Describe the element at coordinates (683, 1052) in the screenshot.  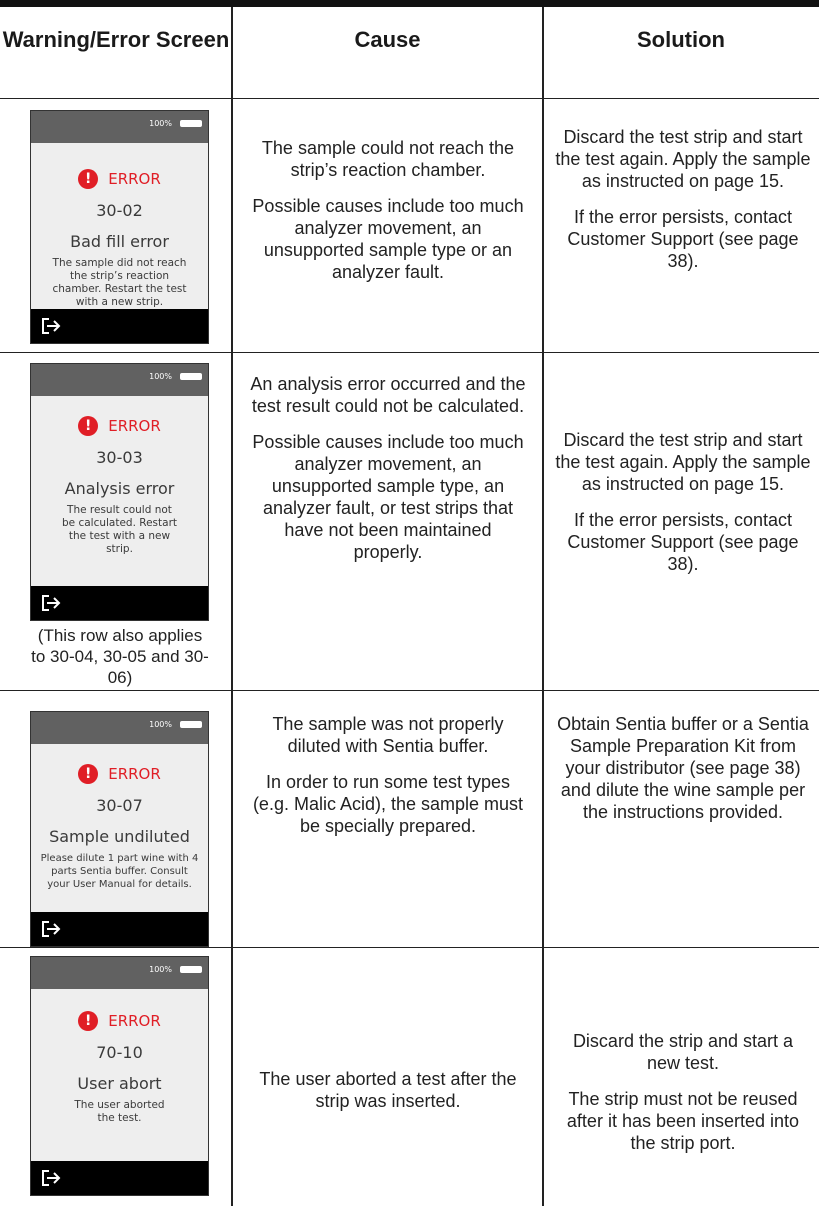
I see `solution-text: Discard the strip and start a new test.` at that location.